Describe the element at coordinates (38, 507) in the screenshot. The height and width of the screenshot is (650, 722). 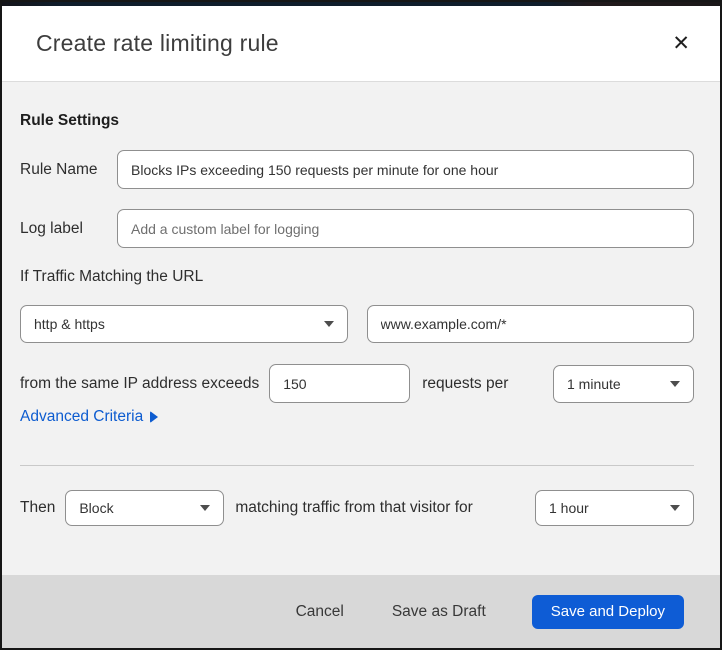
I see `then-label: Then` at that location.